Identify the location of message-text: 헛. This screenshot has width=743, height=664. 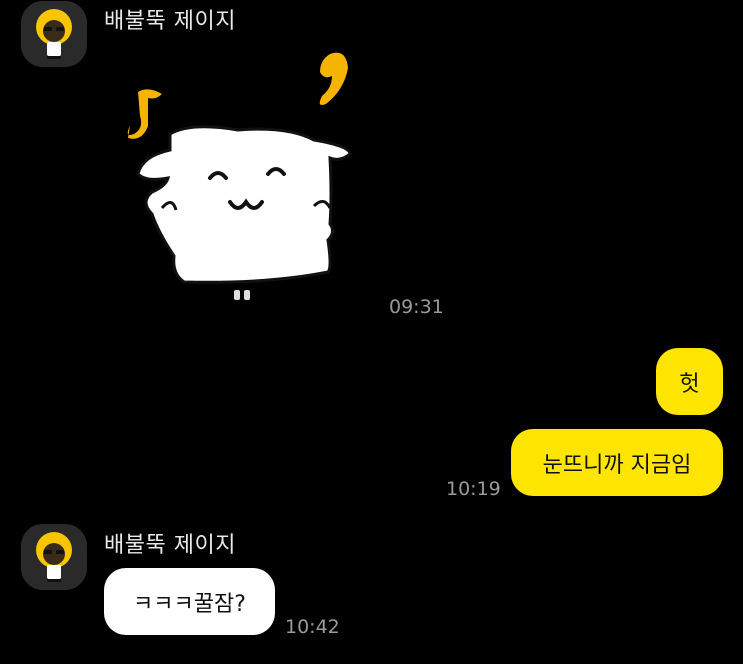
(689, 384).